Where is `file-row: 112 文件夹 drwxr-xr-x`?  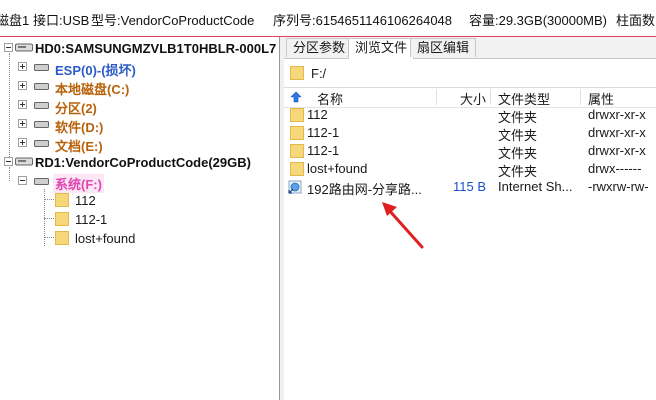 file-row: 112 文件夹 drwxr-xr-x is located at coordinates (470, 115).